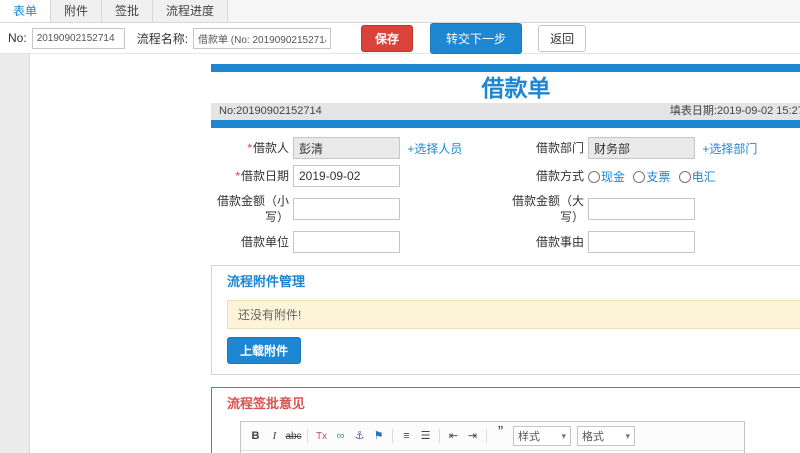 This screenshot has width=800, height=453. Describe the element at coordinates (262, 38) in the screenshot. I see `process-name-input` at that location.